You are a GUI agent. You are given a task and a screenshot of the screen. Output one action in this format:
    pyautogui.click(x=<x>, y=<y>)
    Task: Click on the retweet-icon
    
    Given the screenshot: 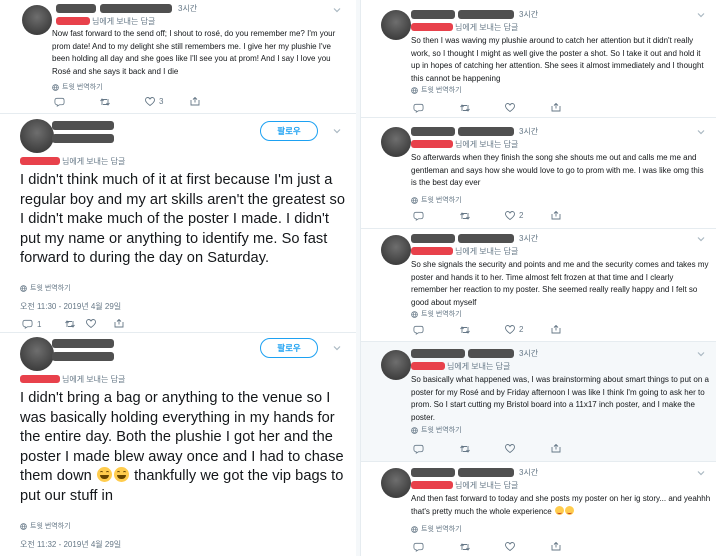 What is the action you would take?
    pyautogui.click(x=465, y=449)
    